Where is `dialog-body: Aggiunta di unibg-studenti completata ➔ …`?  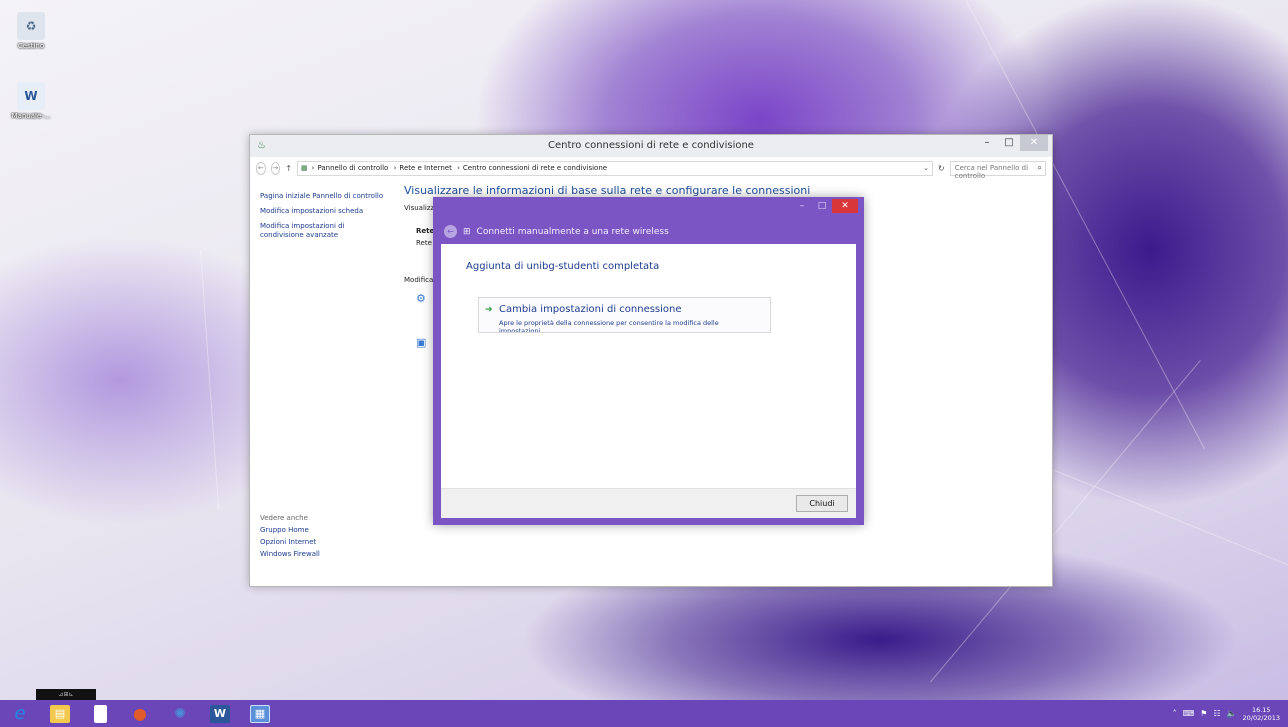 dialog-body: Aggiunta di unibg-studenti completata ➔ … is located at coordinates (648, 381).